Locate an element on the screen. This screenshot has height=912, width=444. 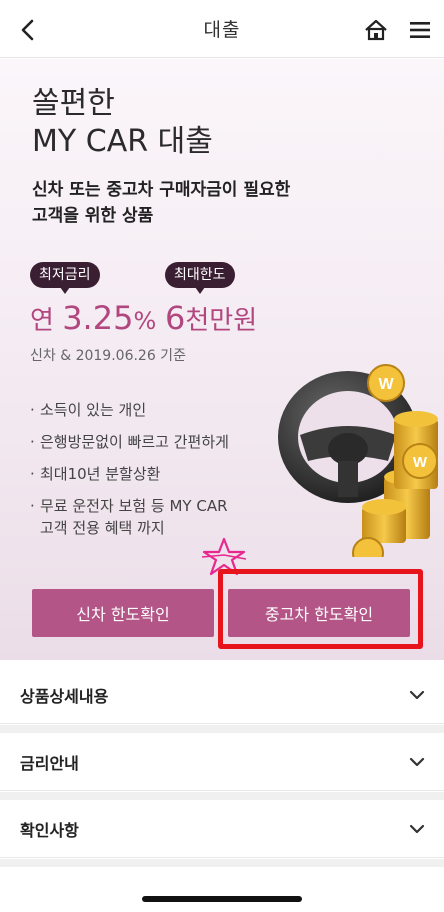
list-item: · 은행방문없이 빠르고 간편하게 is located at coordinates (150, 442).